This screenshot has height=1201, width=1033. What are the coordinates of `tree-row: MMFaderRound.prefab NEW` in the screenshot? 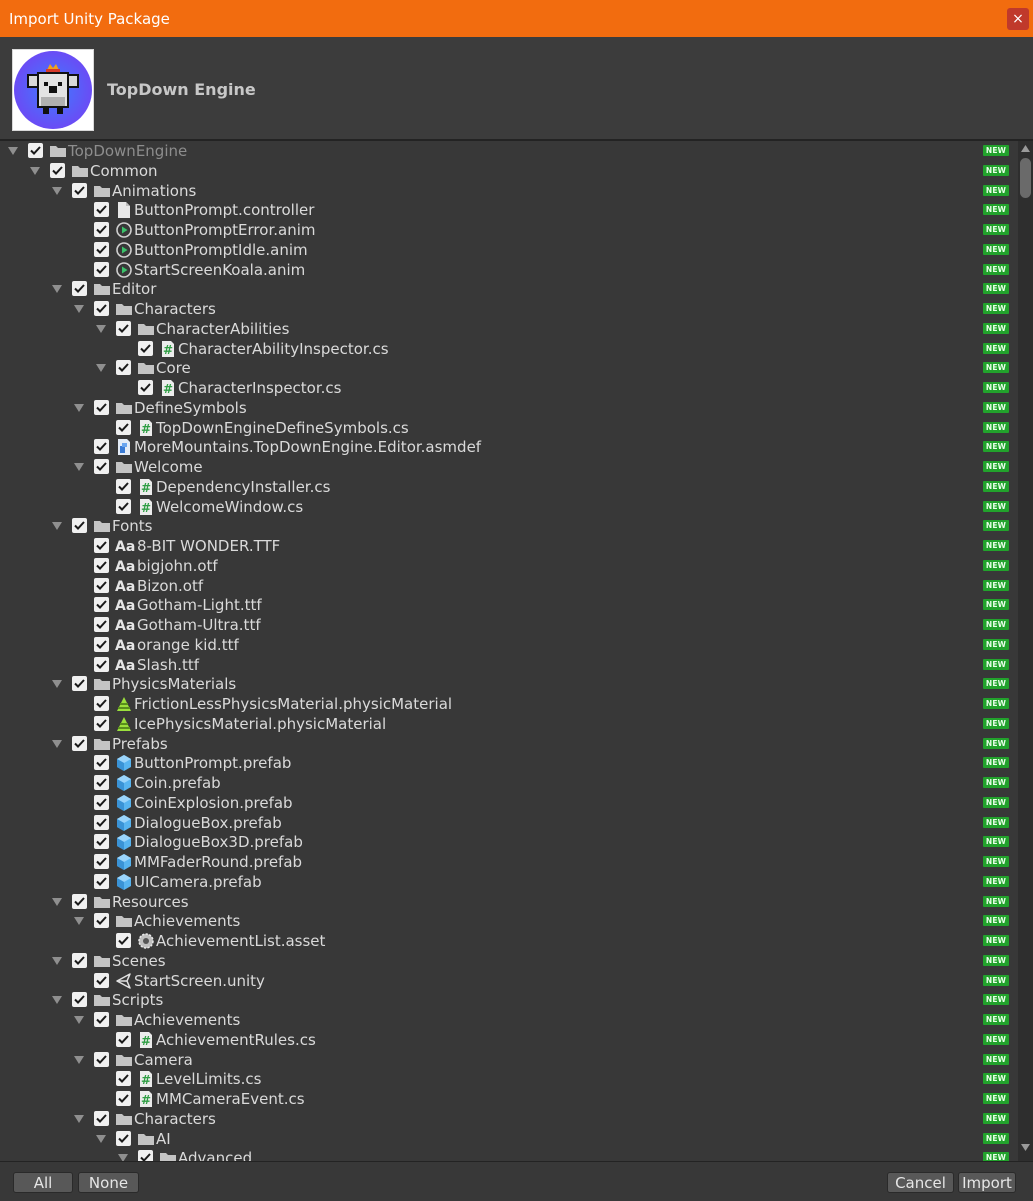 It's located at (509, 862).